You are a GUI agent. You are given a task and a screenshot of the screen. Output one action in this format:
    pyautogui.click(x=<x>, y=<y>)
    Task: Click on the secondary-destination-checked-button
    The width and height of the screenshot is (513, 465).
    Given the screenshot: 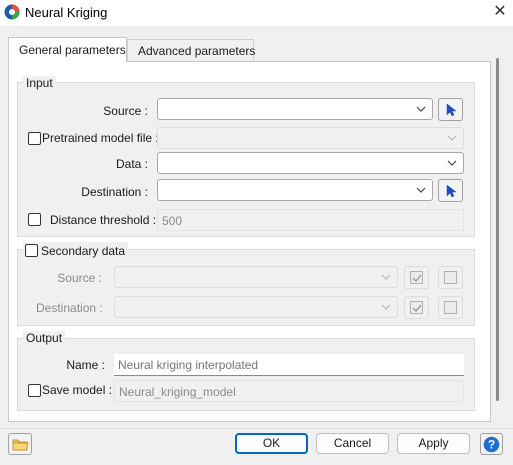 What is the action you would take?
    pyautogui.click(x=416, y=307)
    